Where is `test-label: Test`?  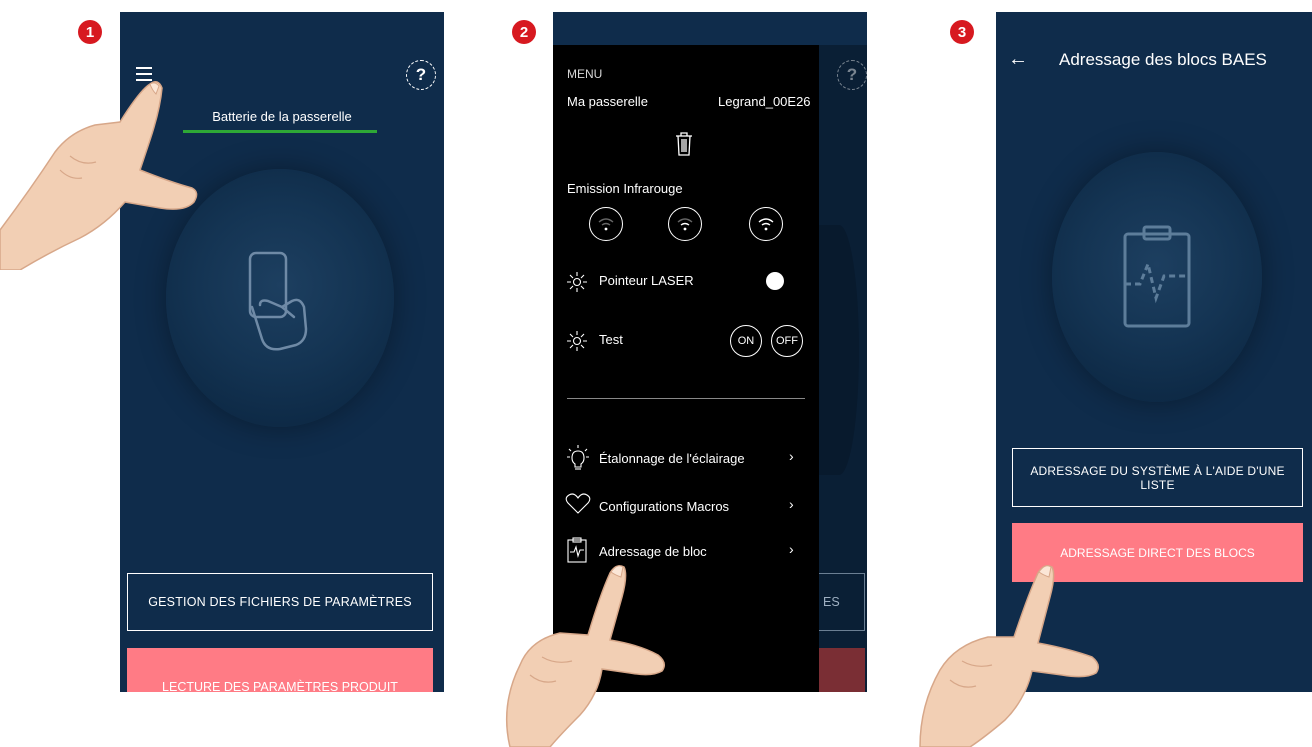
test-label: Test is located at coordinates (611, 339).